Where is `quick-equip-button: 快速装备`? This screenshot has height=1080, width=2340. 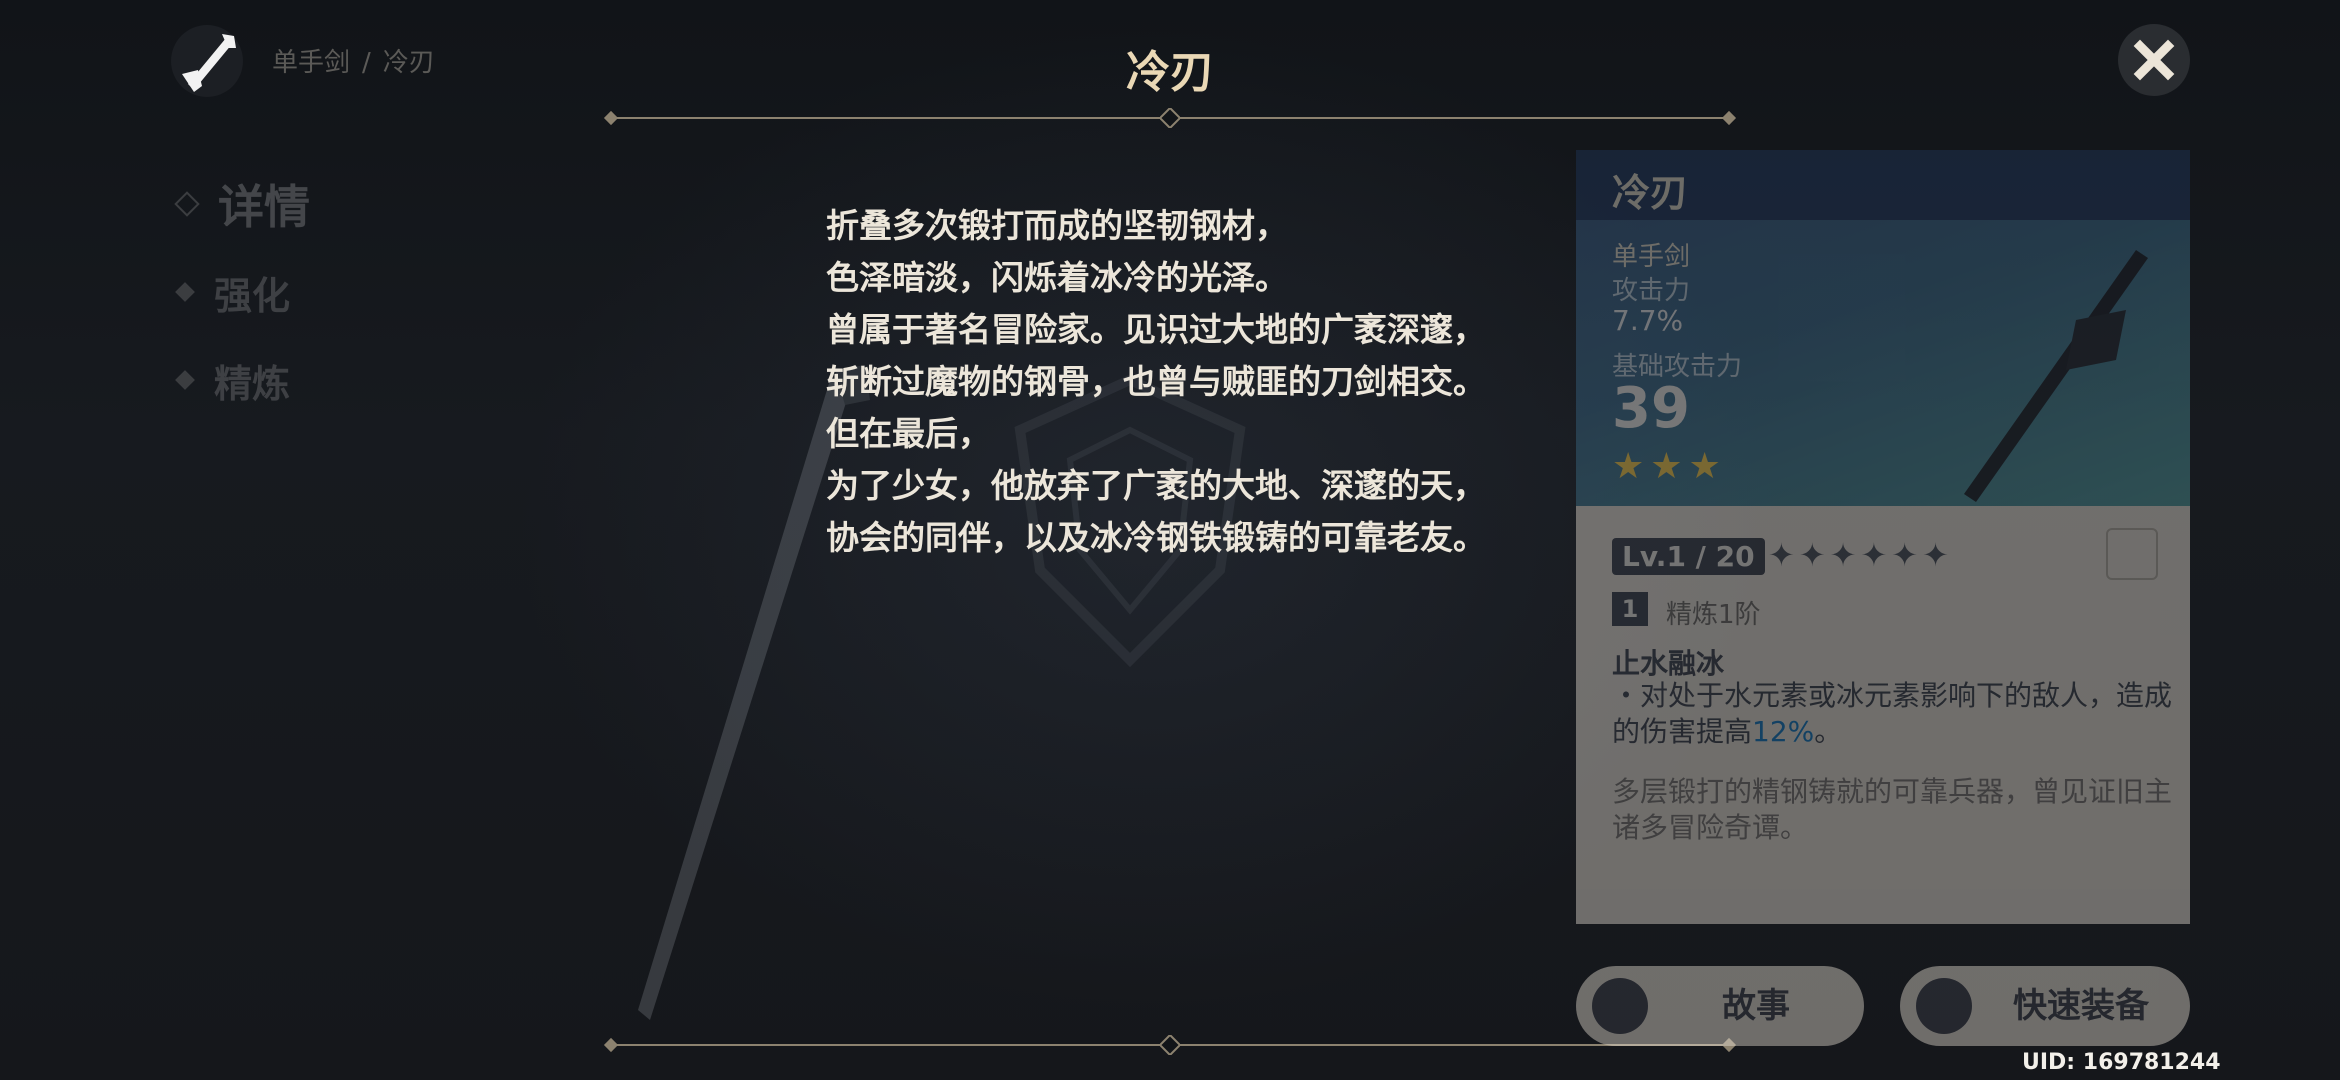
quick-equip-button: 快速装备 is located at coordinates (2045, 1006).